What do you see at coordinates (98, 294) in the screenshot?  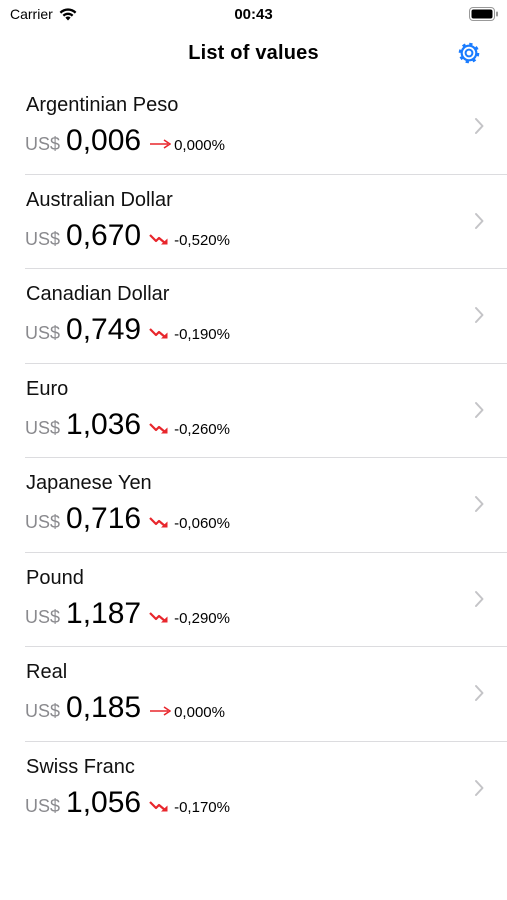 I see `currency-name: Canadian Dollar` at bounding box center [98, 294].